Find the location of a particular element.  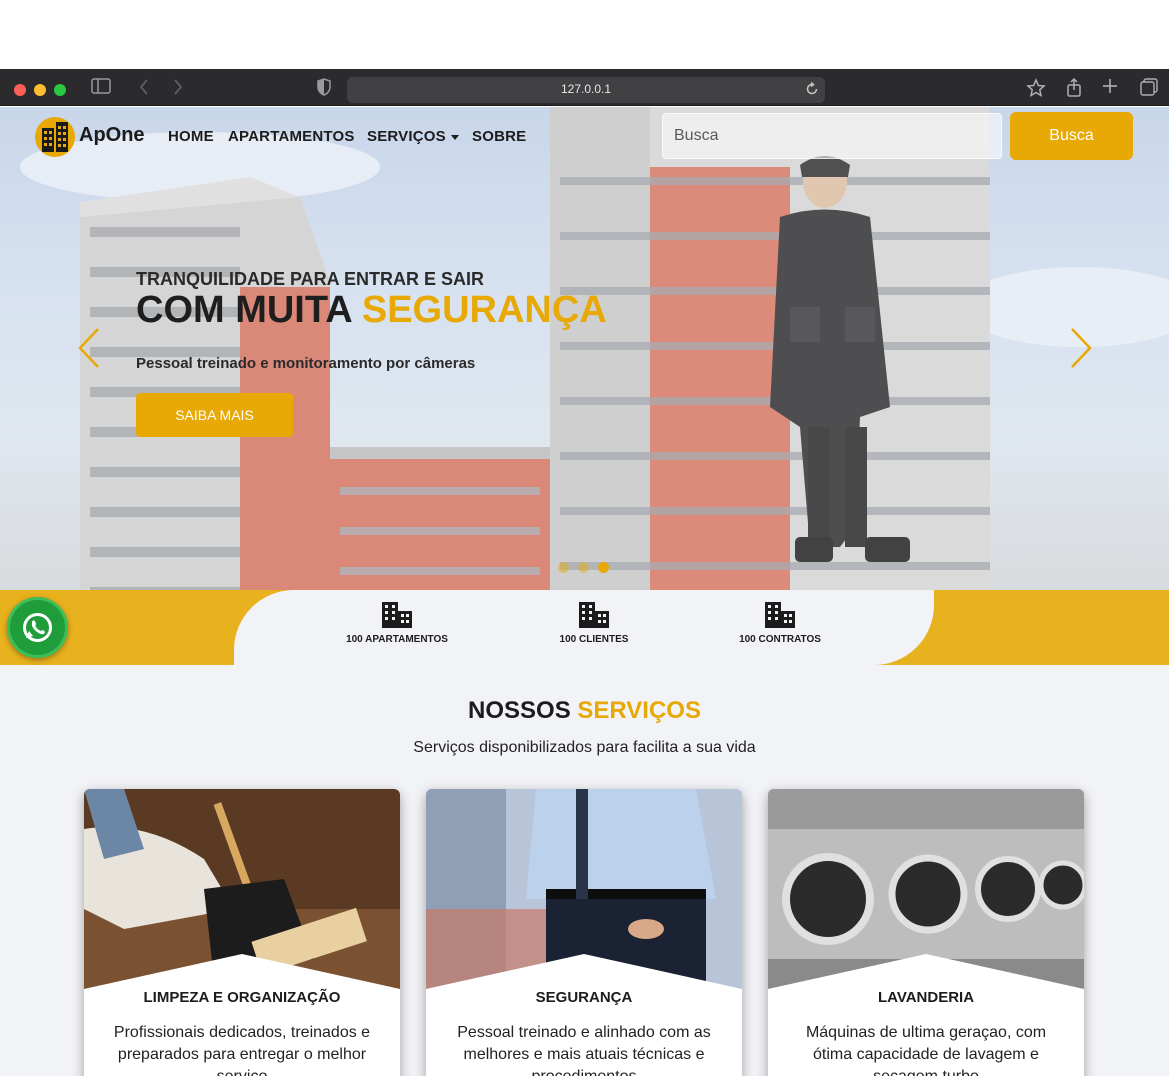

nav-link-sobre: SOBRE is located at coordinates (499, 136).